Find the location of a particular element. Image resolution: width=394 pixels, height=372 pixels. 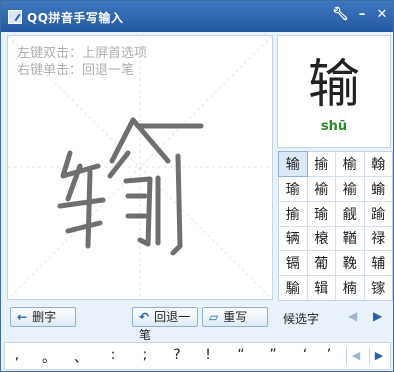

candidate-cell: 楠 is located at coordinates (350, 288).